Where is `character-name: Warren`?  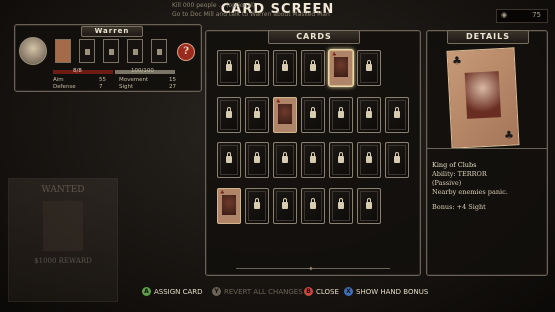 character-name: Warren is located at coordinates (112, 31).